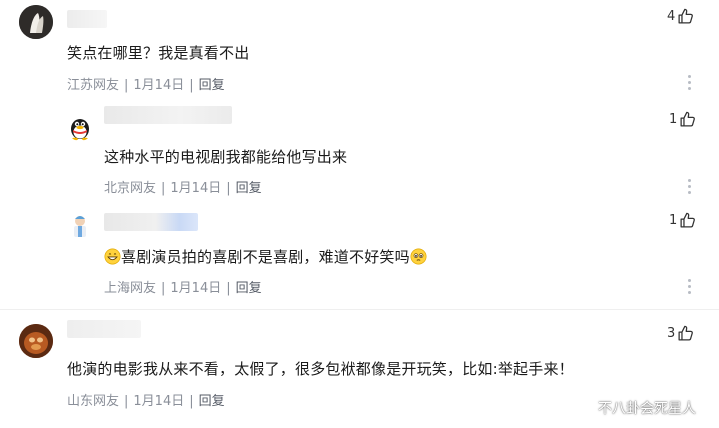  What do you see at coordinates (418, 256) in the screenshot?
I see `pleading-face-emoji` at bounding box center [418, 256].